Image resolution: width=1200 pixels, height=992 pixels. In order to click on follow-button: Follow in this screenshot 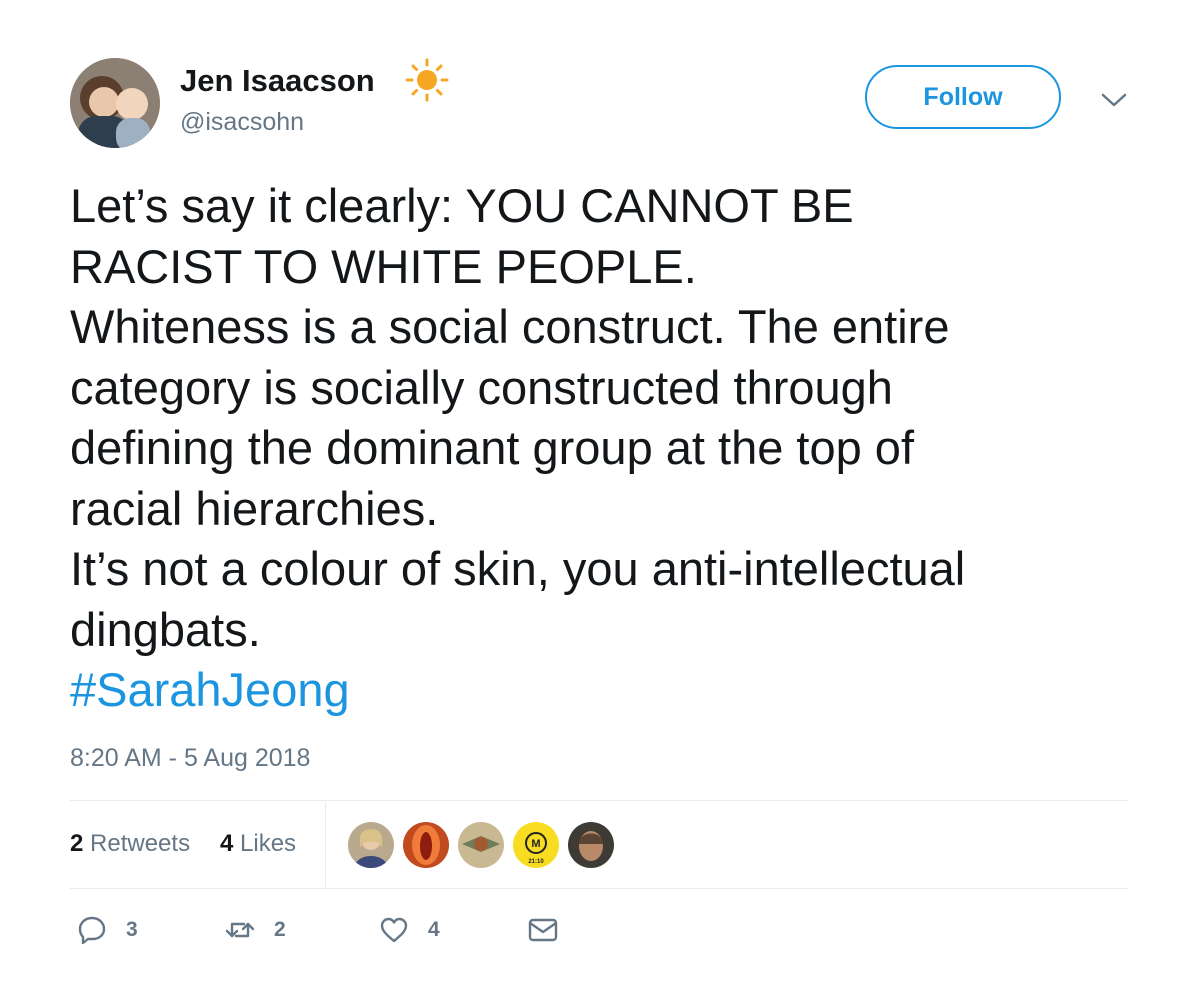, I will do `click(963, 97)`.